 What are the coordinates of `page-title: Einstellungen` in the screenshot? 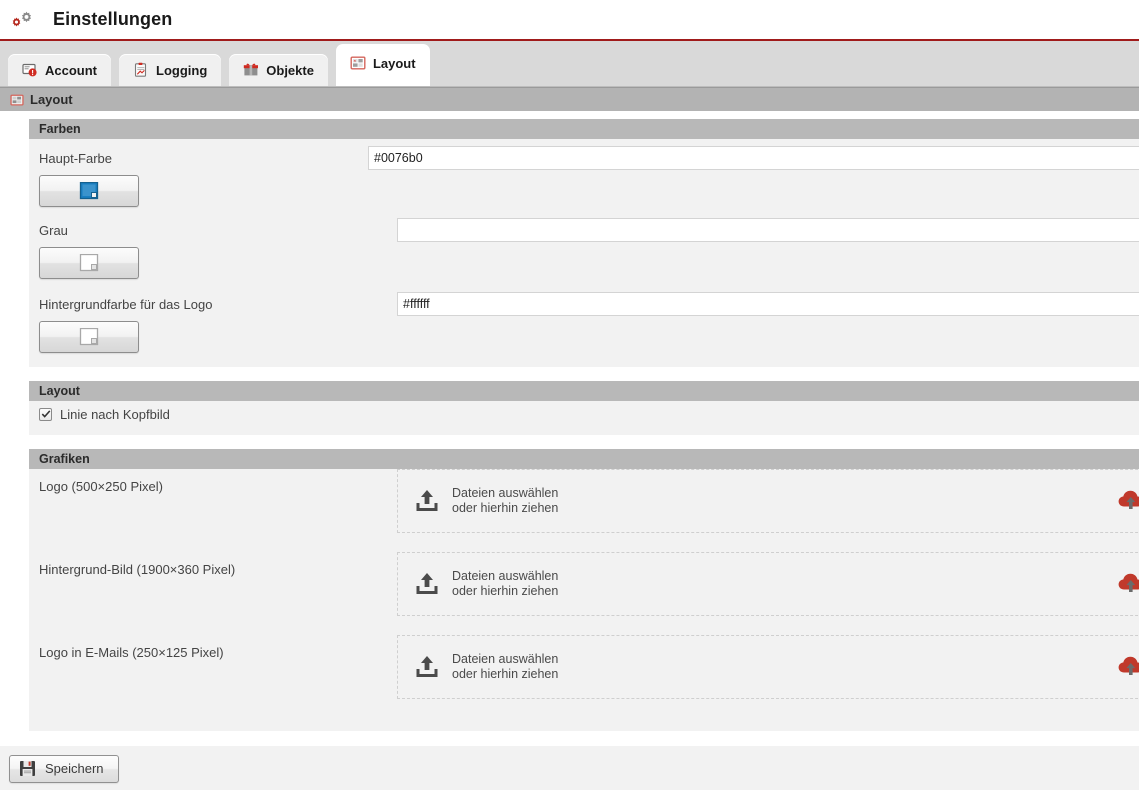 It's located at (113, 19).